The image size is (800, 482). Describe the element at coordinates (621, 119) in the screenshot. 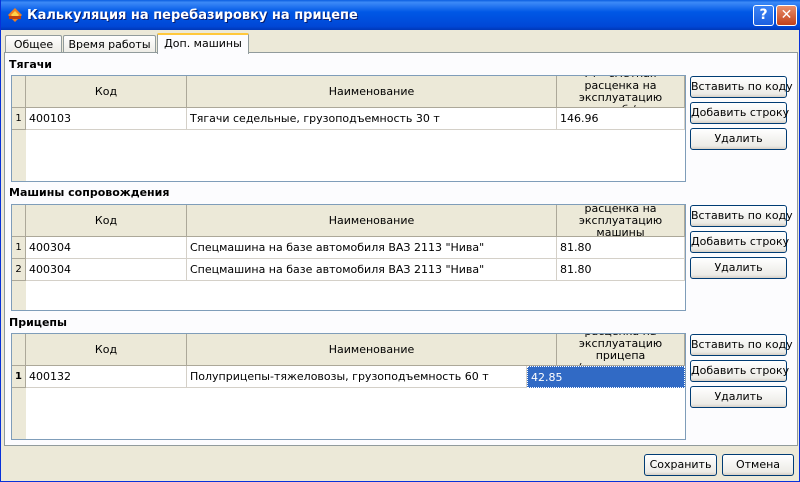

I see `cell-rate: 146.96` at that location.